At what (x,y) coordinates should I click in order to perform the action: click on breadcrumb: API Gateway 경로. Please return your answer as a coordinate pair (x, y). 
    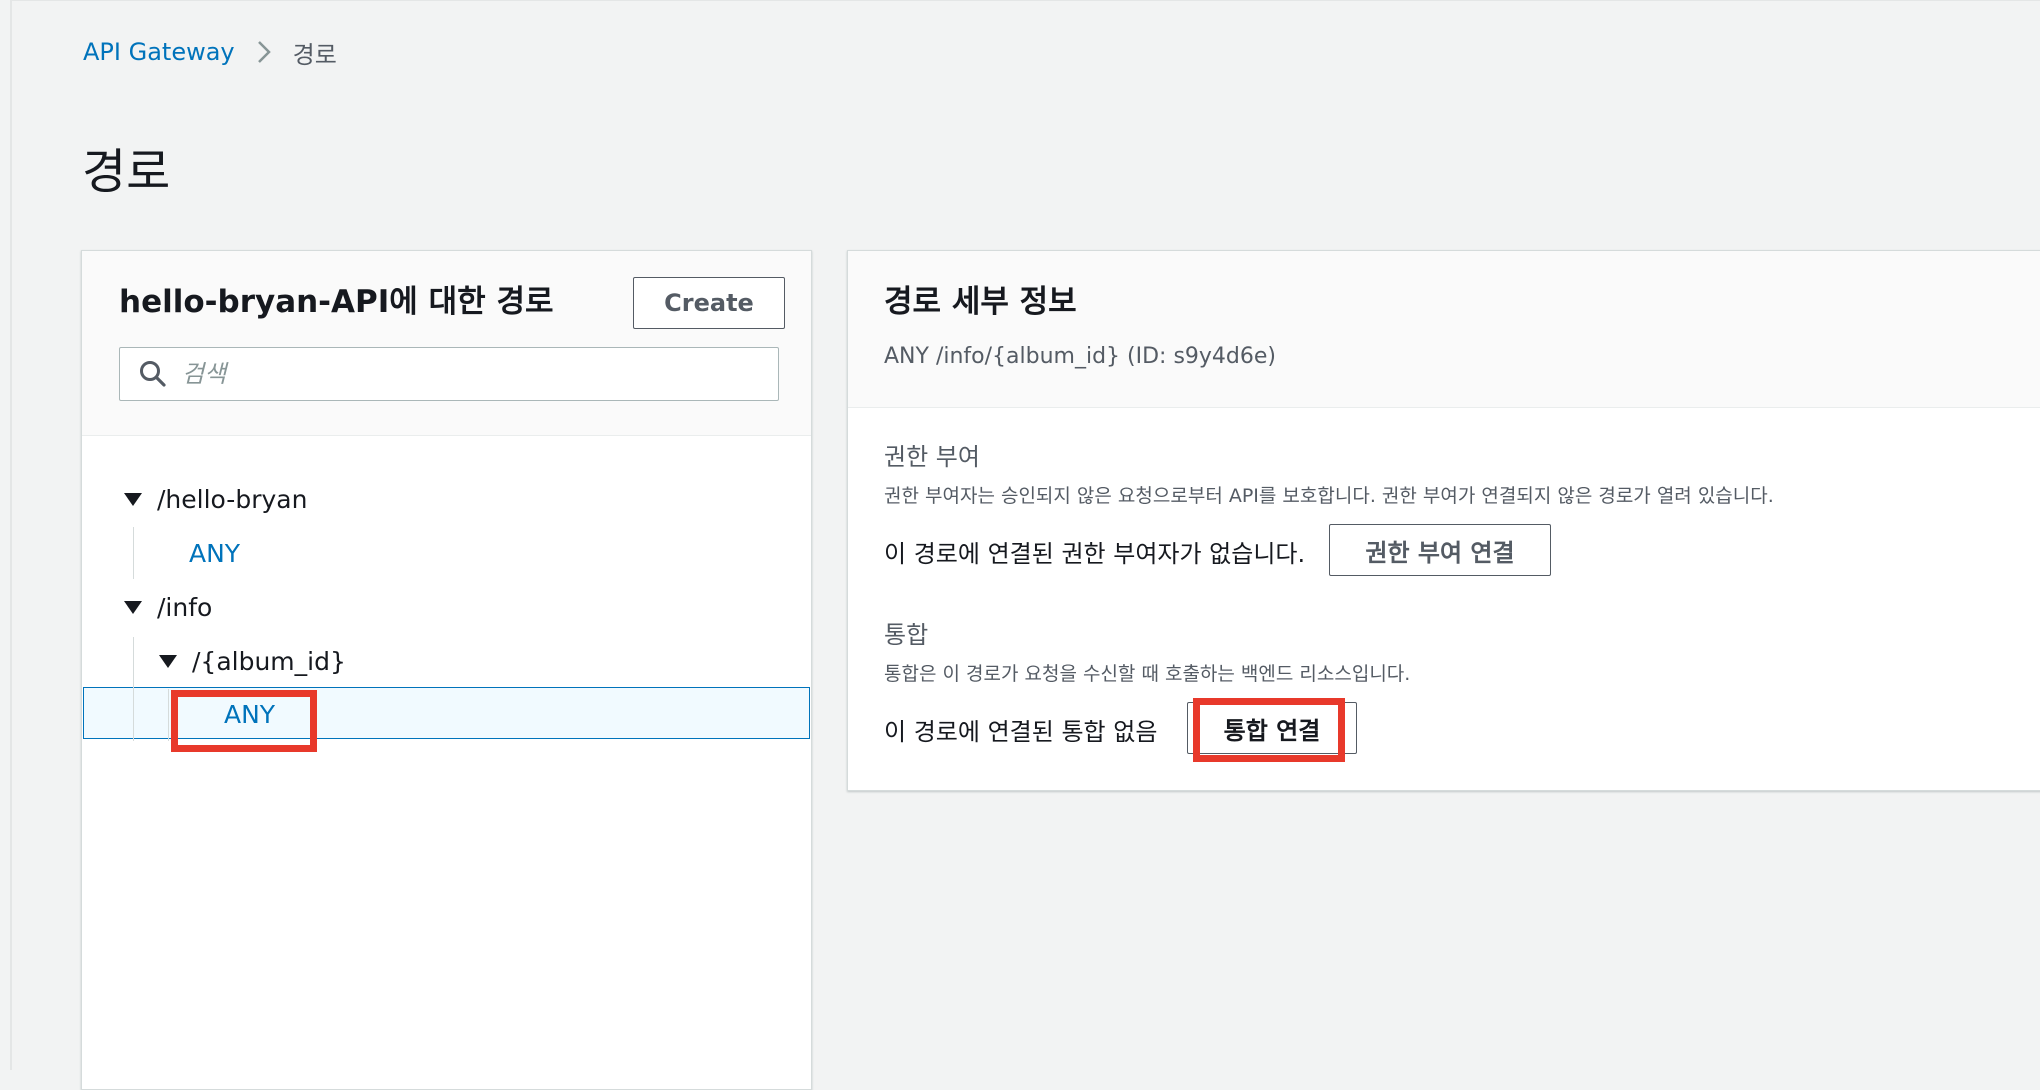
    Looking at the image, I should click on (210, 52).